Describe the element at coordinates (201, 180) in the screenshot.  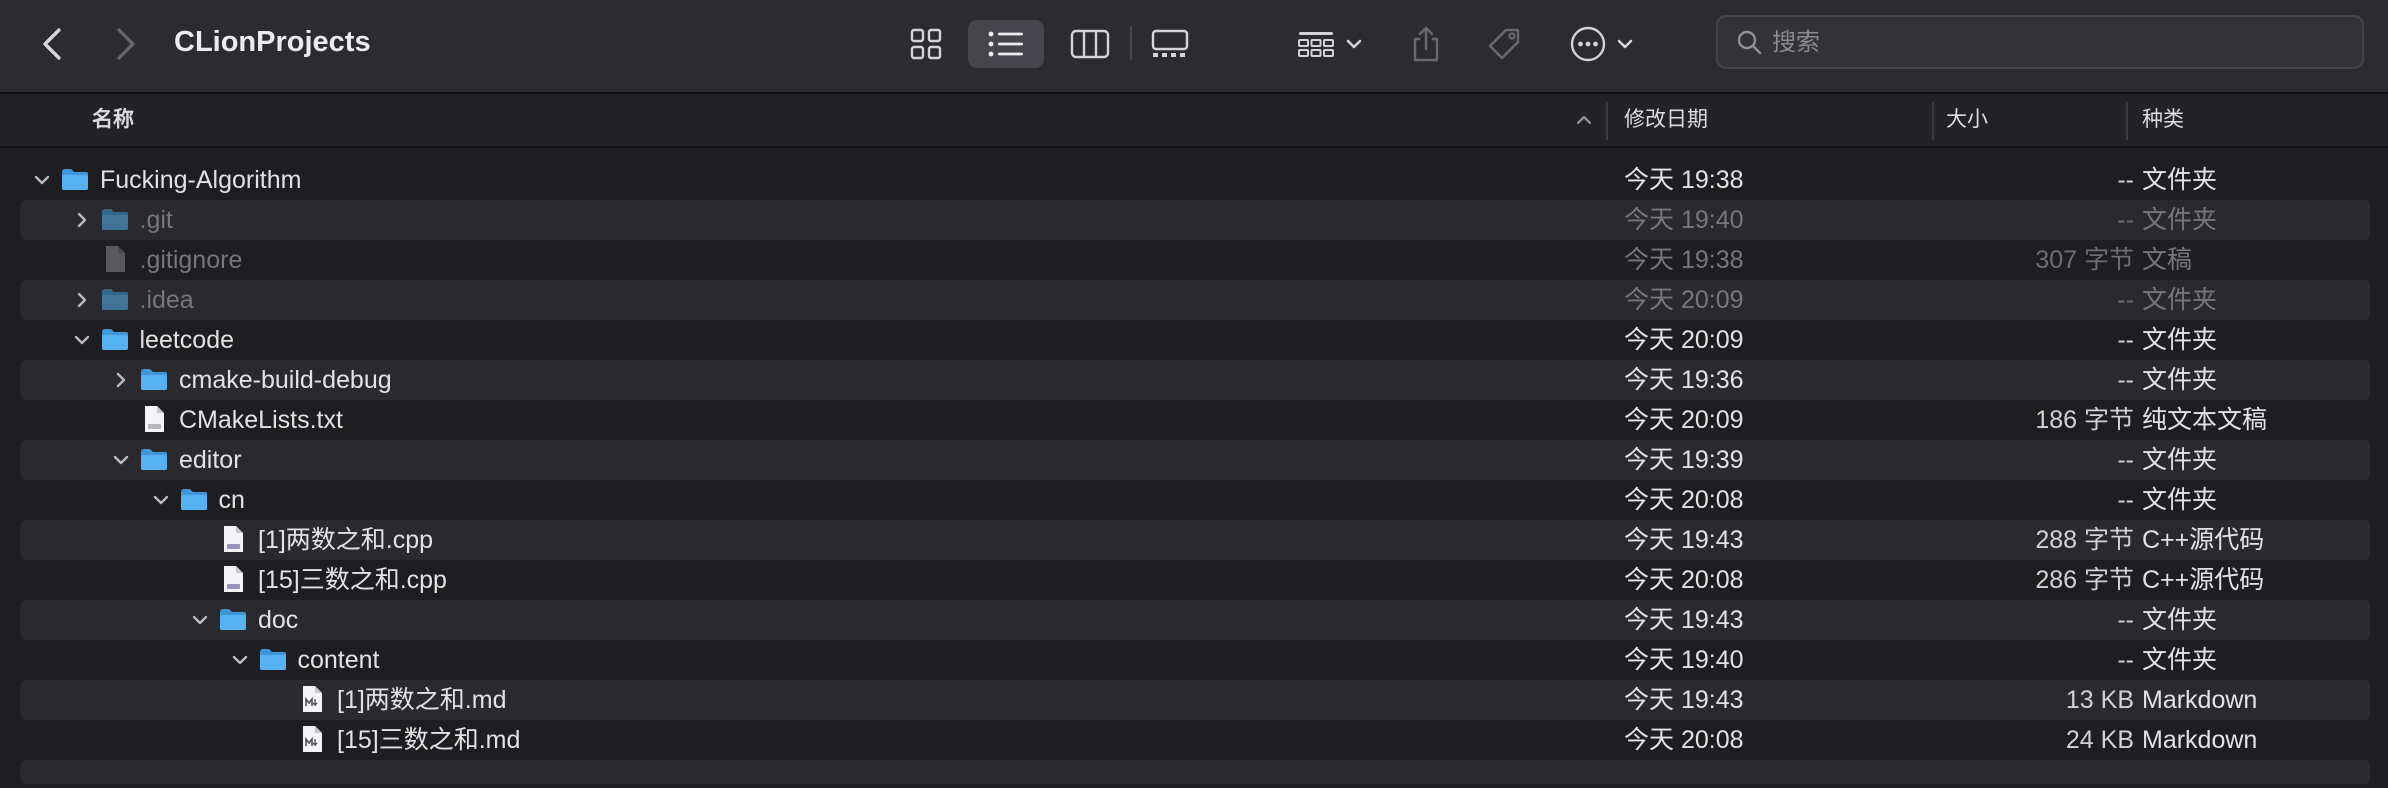
I see `row-name: Fucking-Algorithm` at that location.